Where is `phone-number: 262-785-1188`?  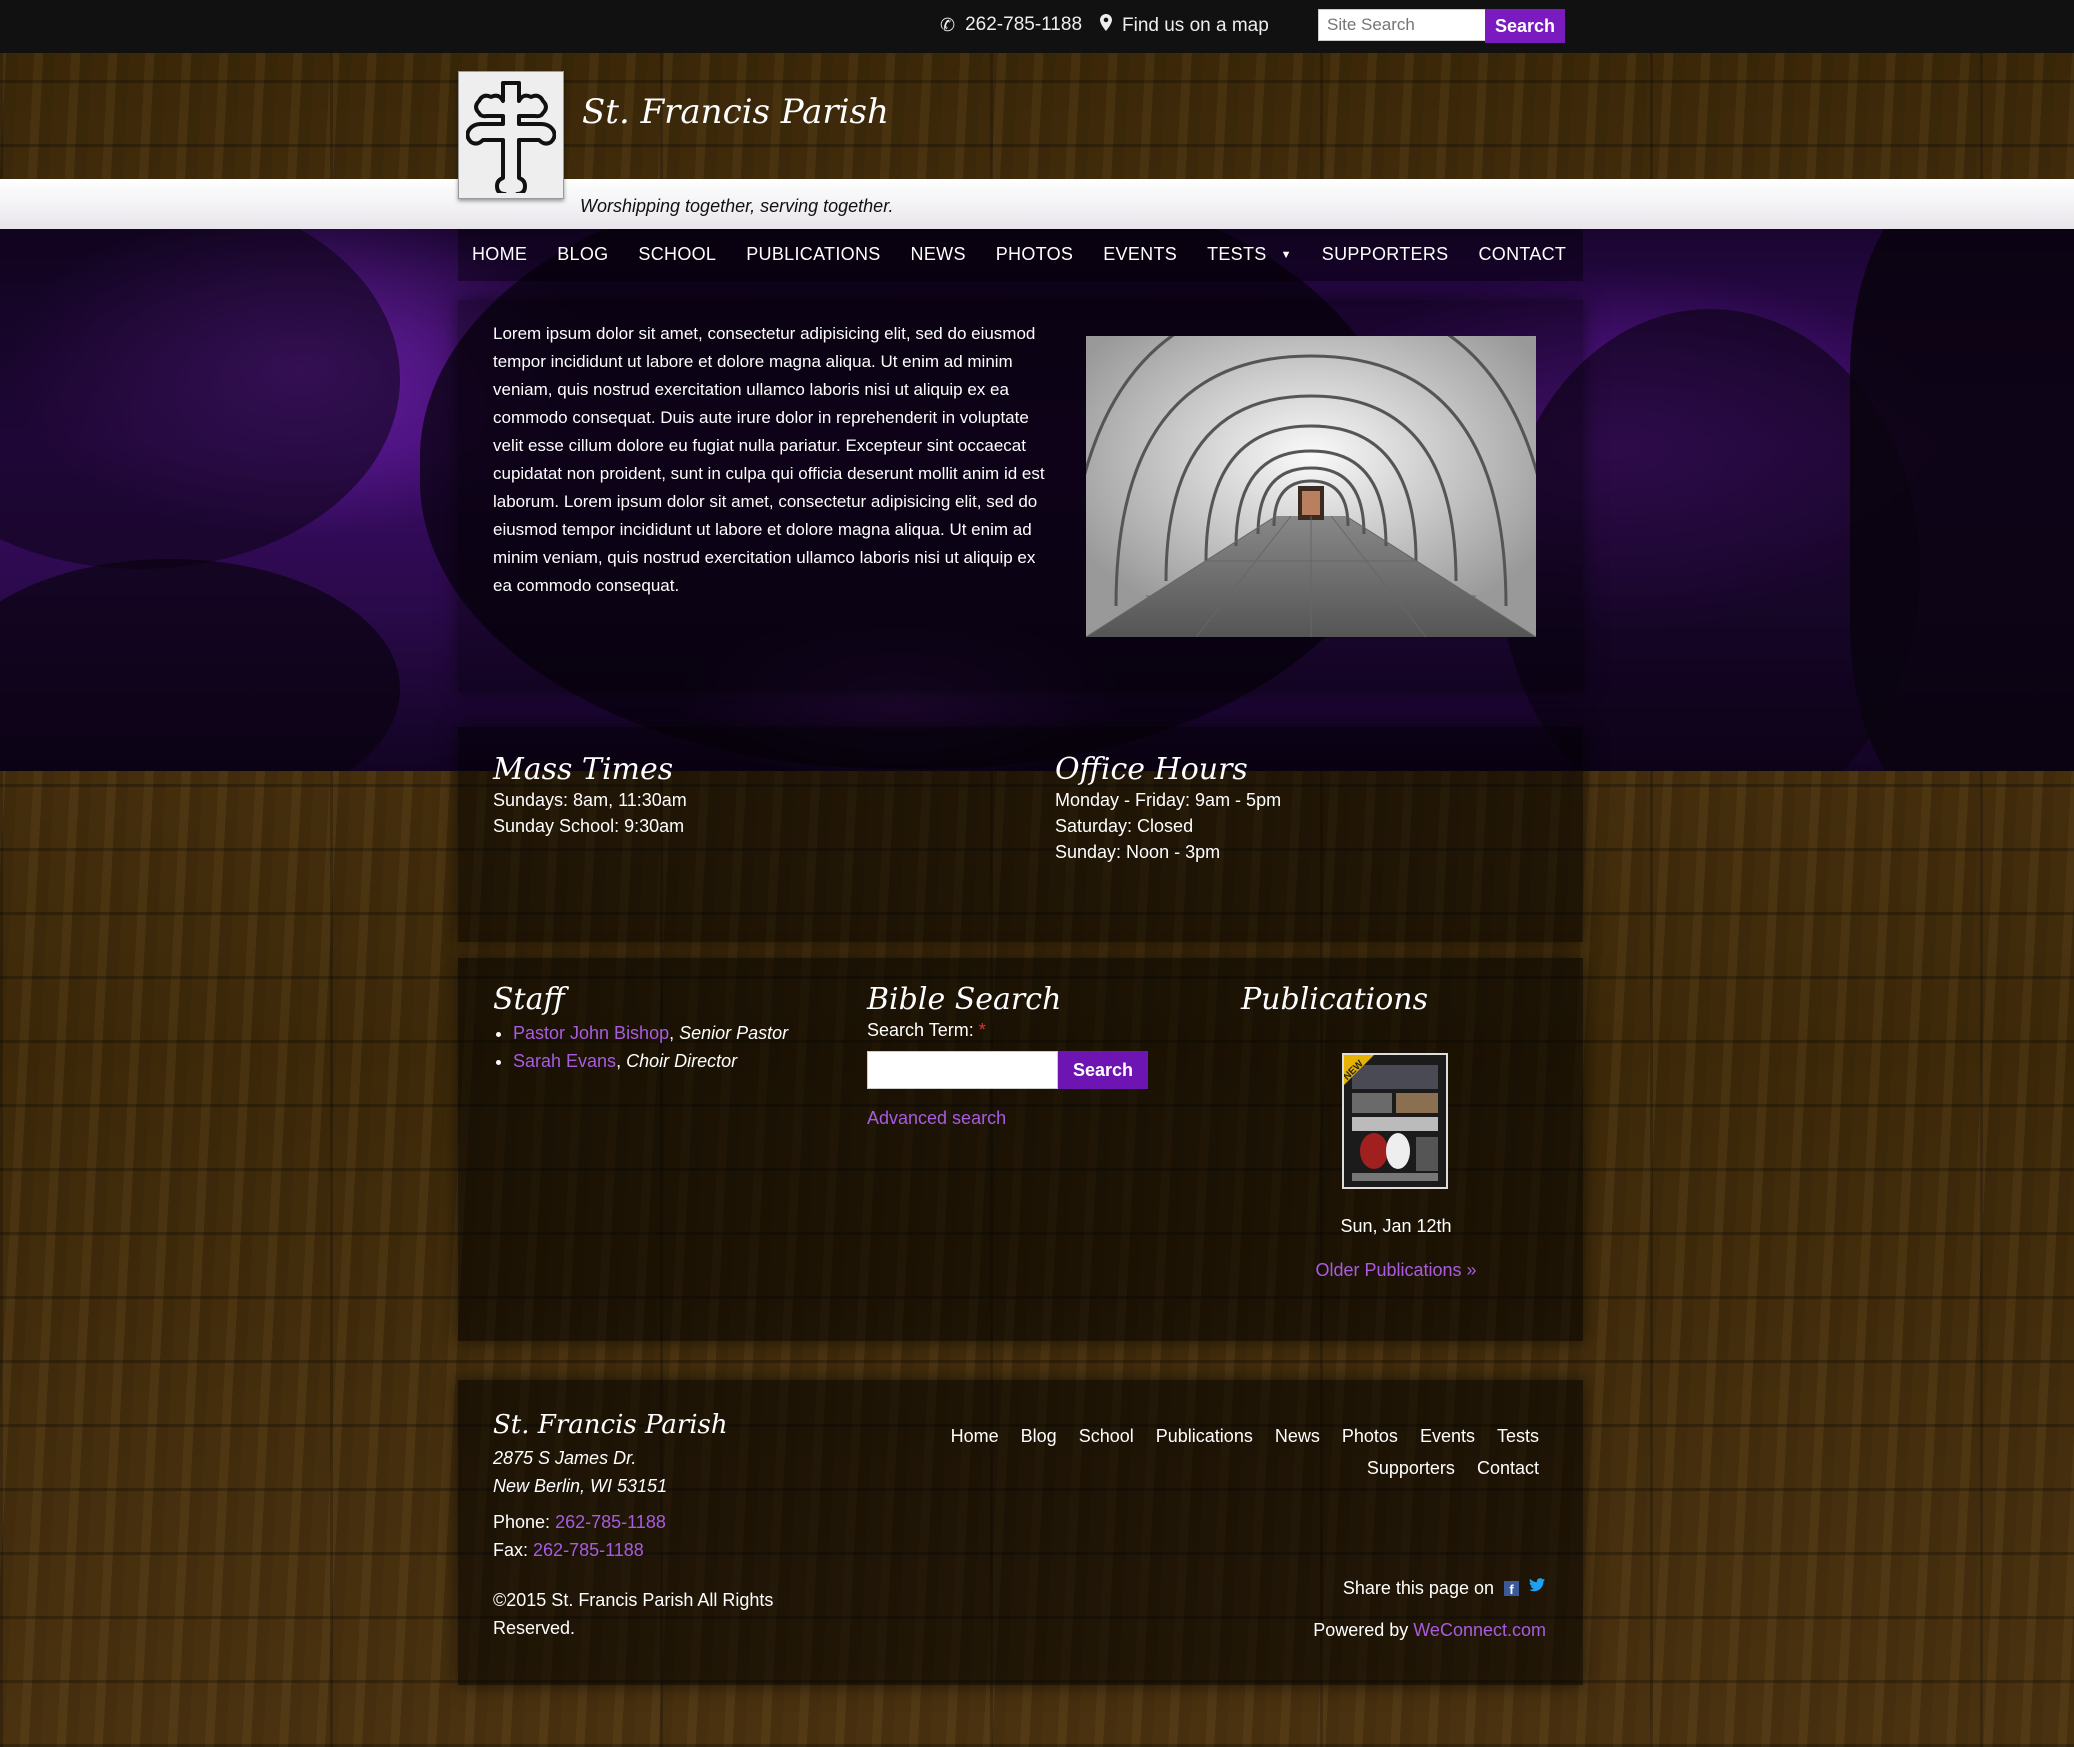
phone-number: 262-785-1188 is located at coordinates (1024, 24).